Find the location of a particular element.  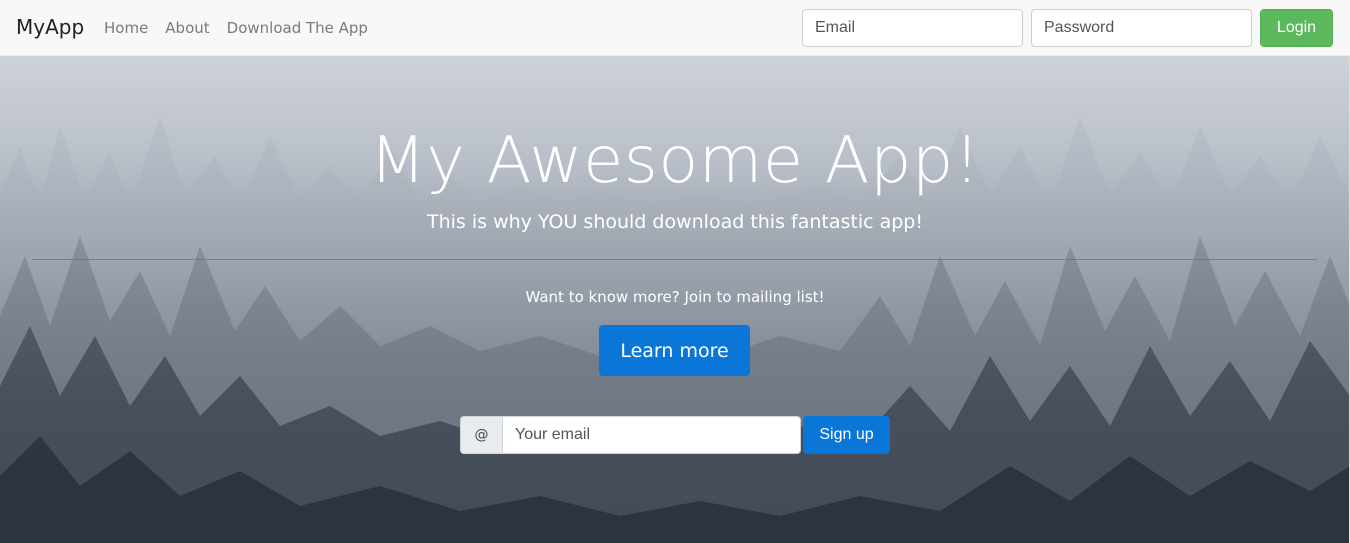

signup-form: @ Sign up is located at coordinates (675, 435).